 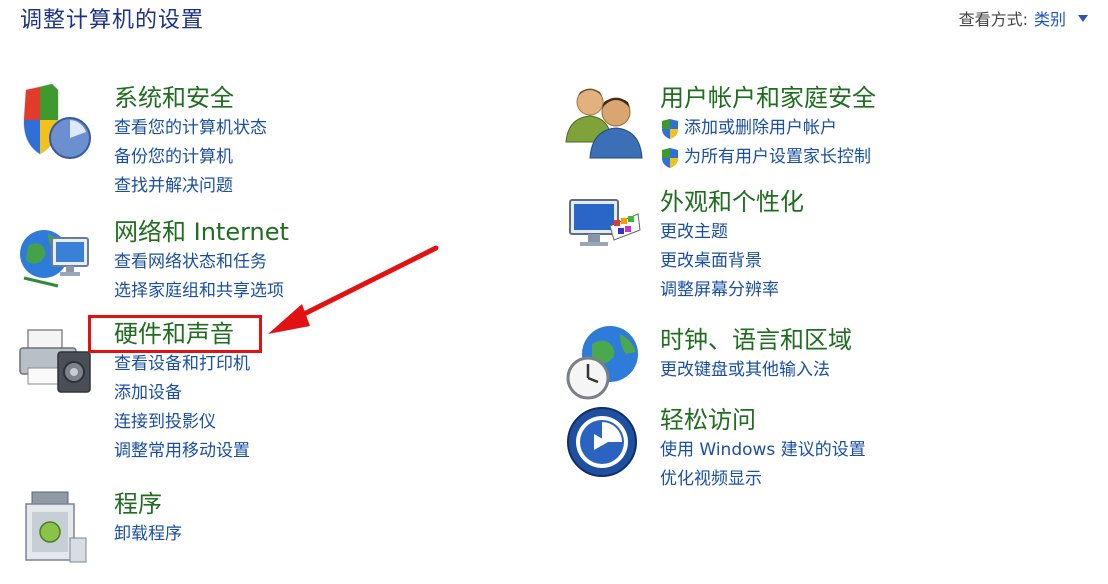 I want to click on link-add-remove-accounts: 添加或删除用户帐户, so click(x=768, y=128).